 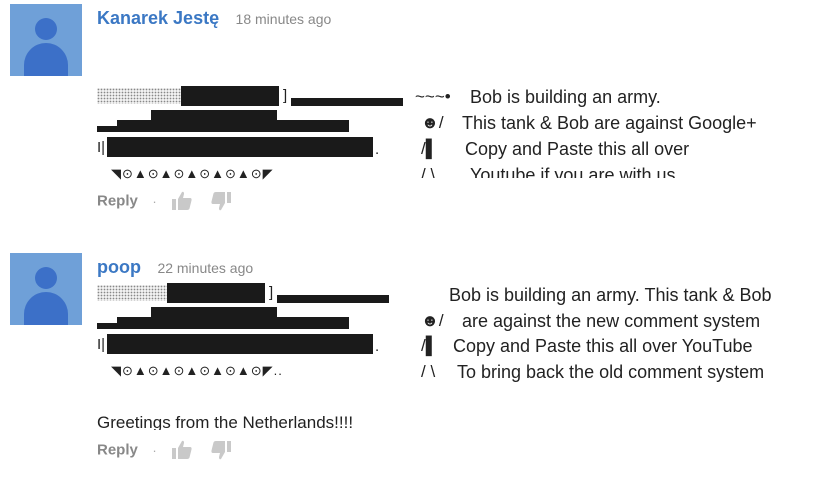 What do you see at coordinates (603, 346) in the screenshot?
I see `message-line-3: Copy and Paste this all over YouTube` at bounding box center [603, 346].